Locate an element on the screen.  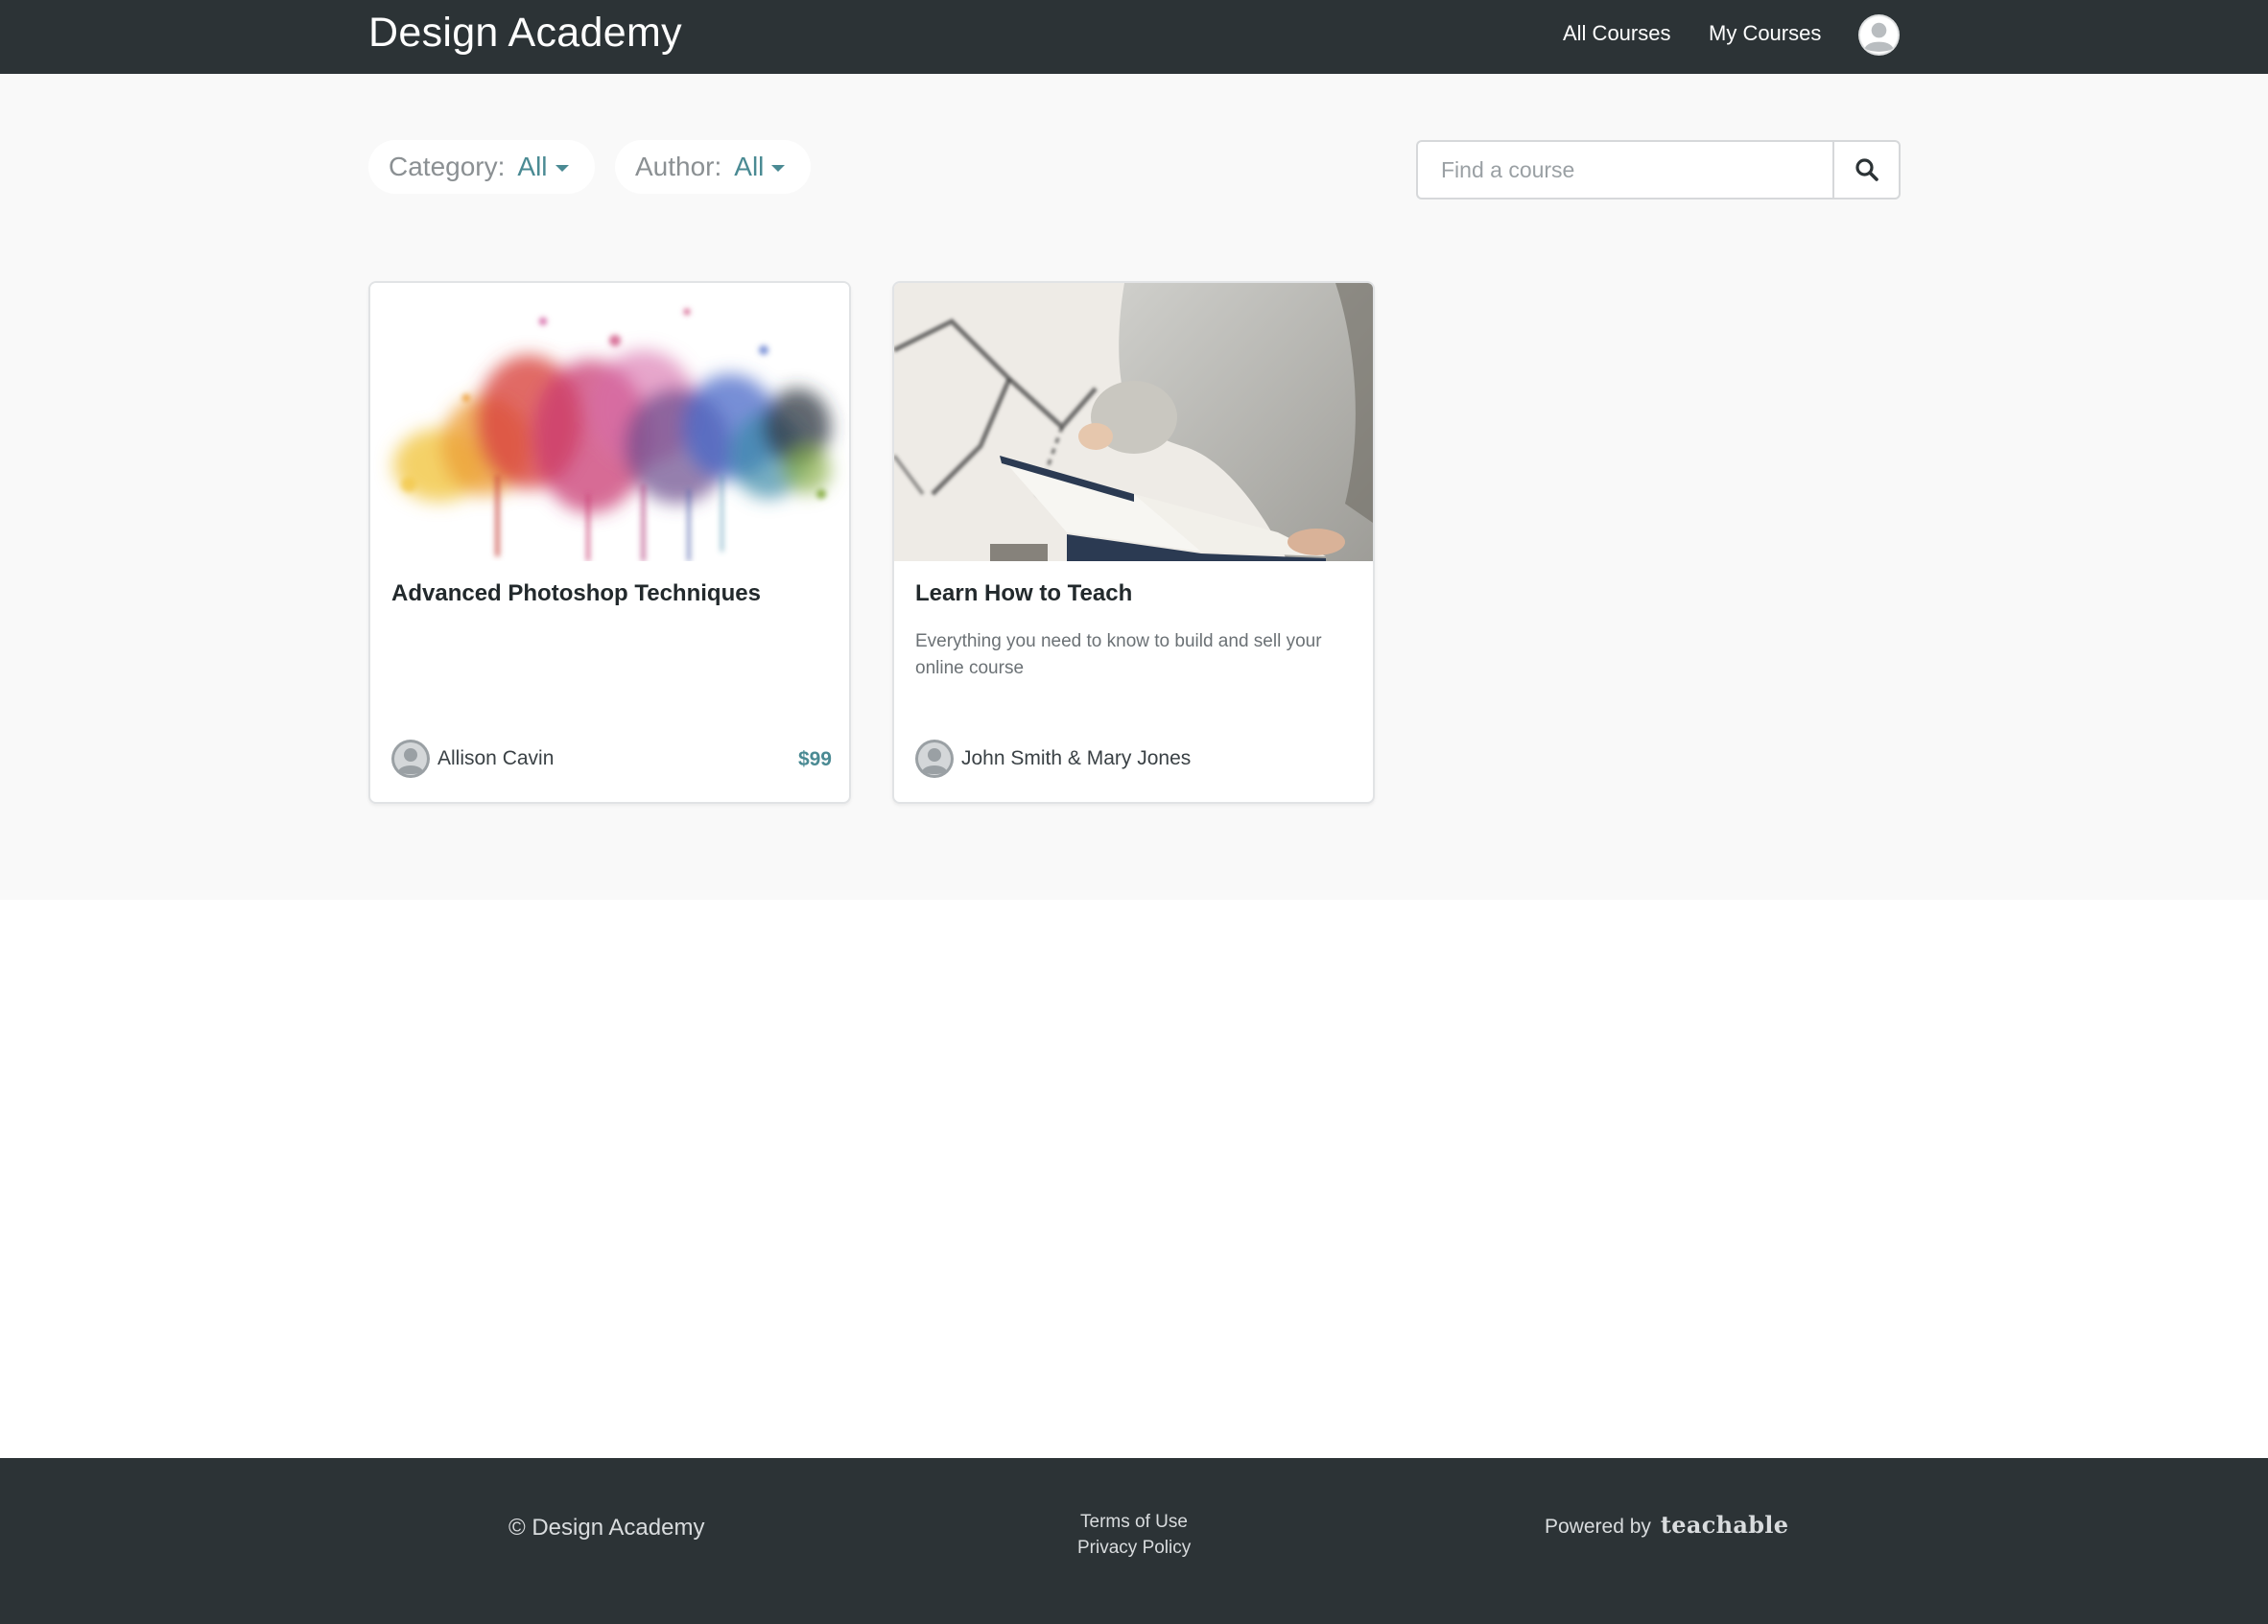
search-icon is located at coordinates (1866, 169).